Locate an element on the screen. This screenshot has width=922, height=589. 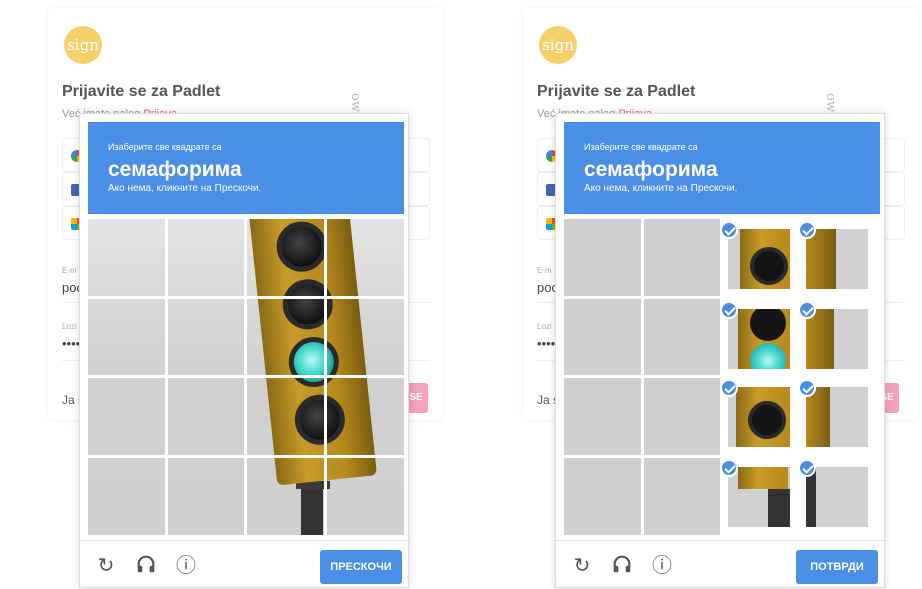
traffic-light-pole is located at coordinates (312, 508).